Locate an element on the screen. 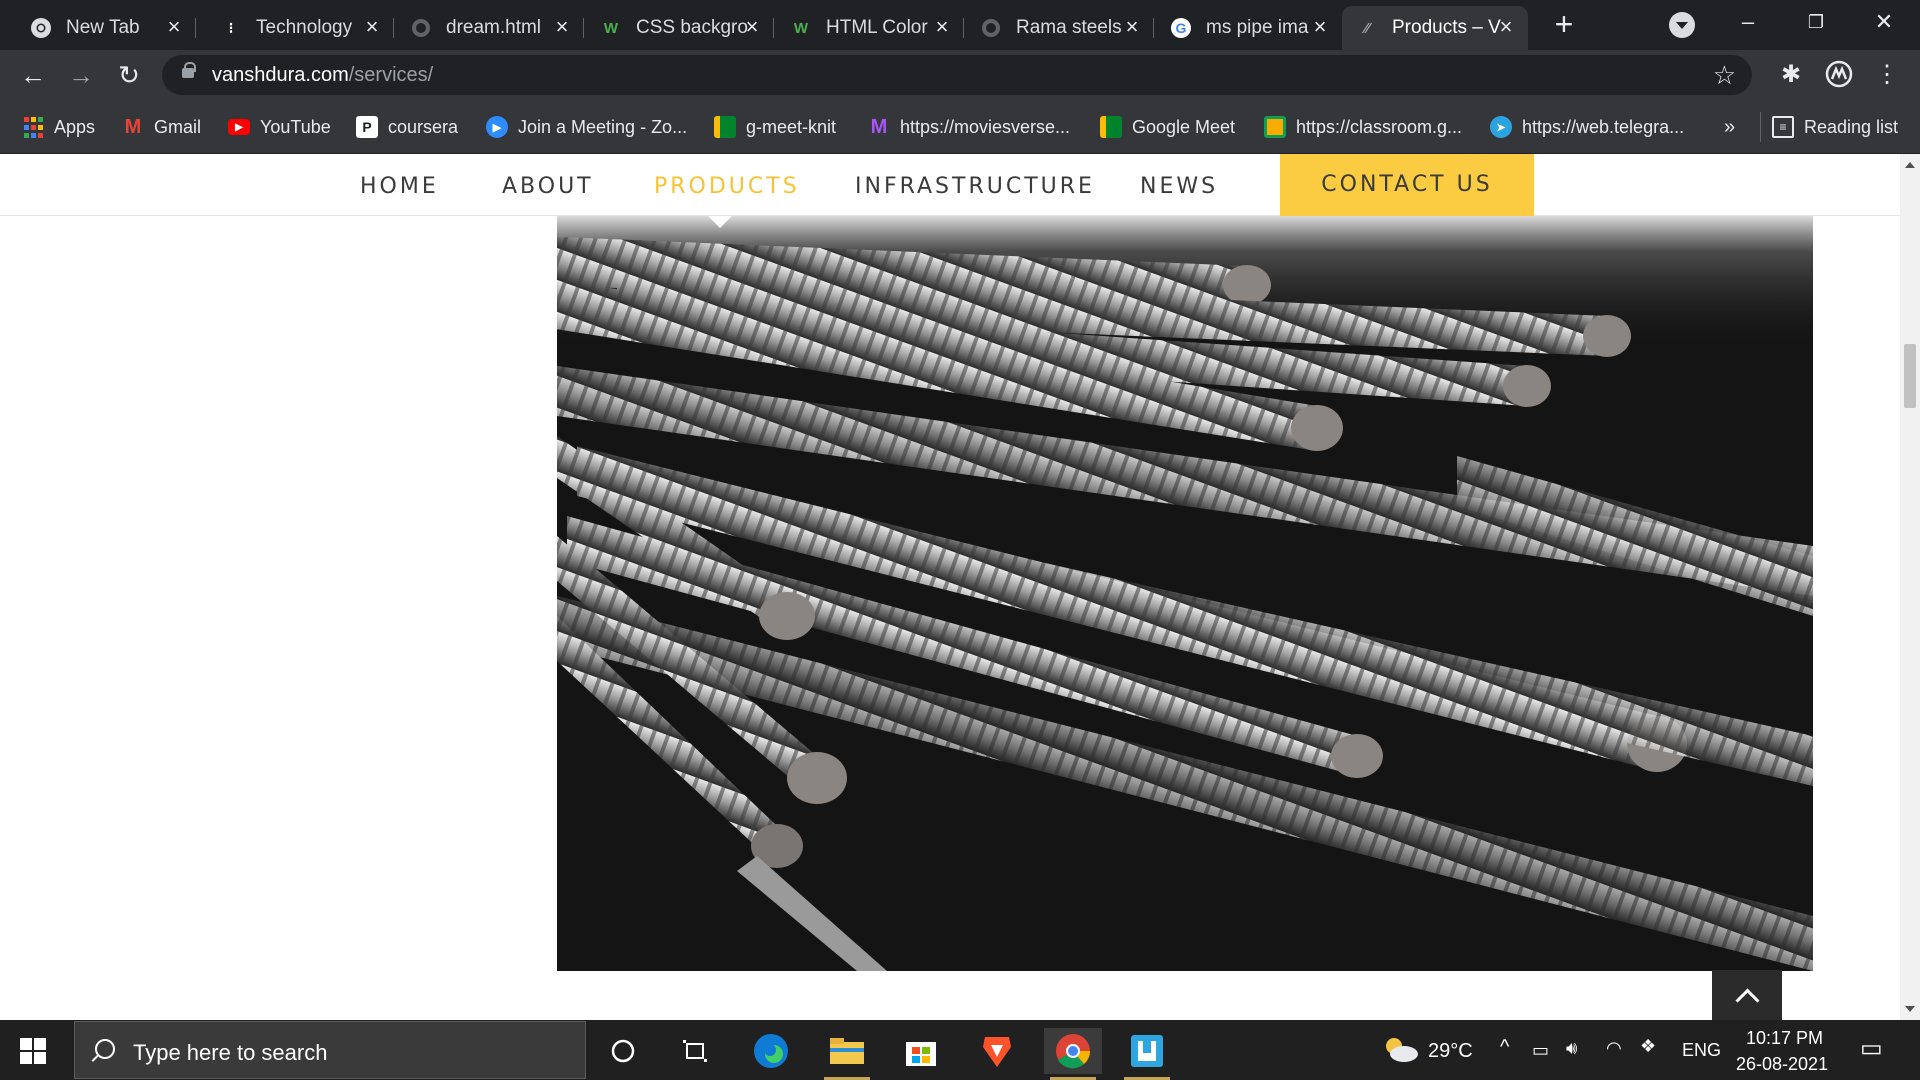 Image resolution: width=1920 pixels, height=1080 pixels. language-indicator: ENG is located at coordinates (1701, 1050).